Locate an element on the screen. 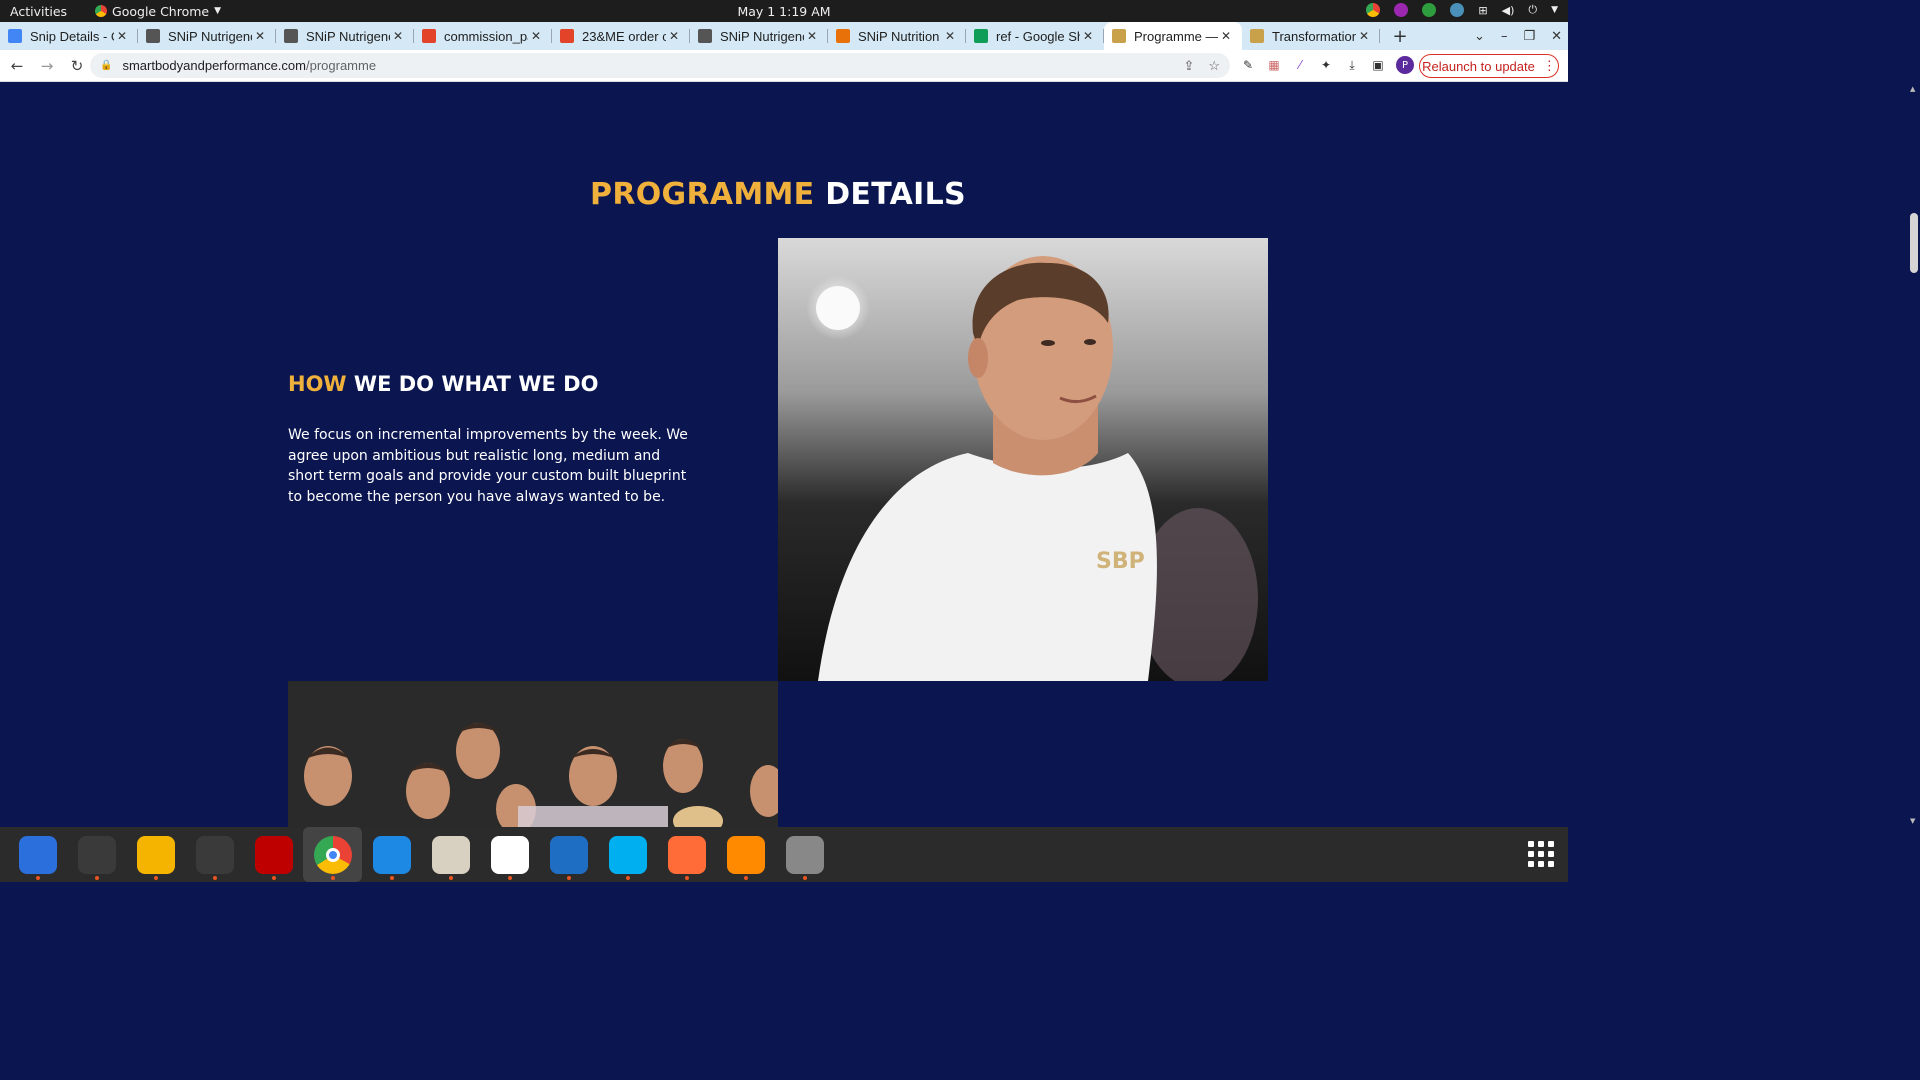 The height and width of the screenshot is (1080, 1920). bookmark-star-icon: ☆ is located at coordinates (1214, 66).